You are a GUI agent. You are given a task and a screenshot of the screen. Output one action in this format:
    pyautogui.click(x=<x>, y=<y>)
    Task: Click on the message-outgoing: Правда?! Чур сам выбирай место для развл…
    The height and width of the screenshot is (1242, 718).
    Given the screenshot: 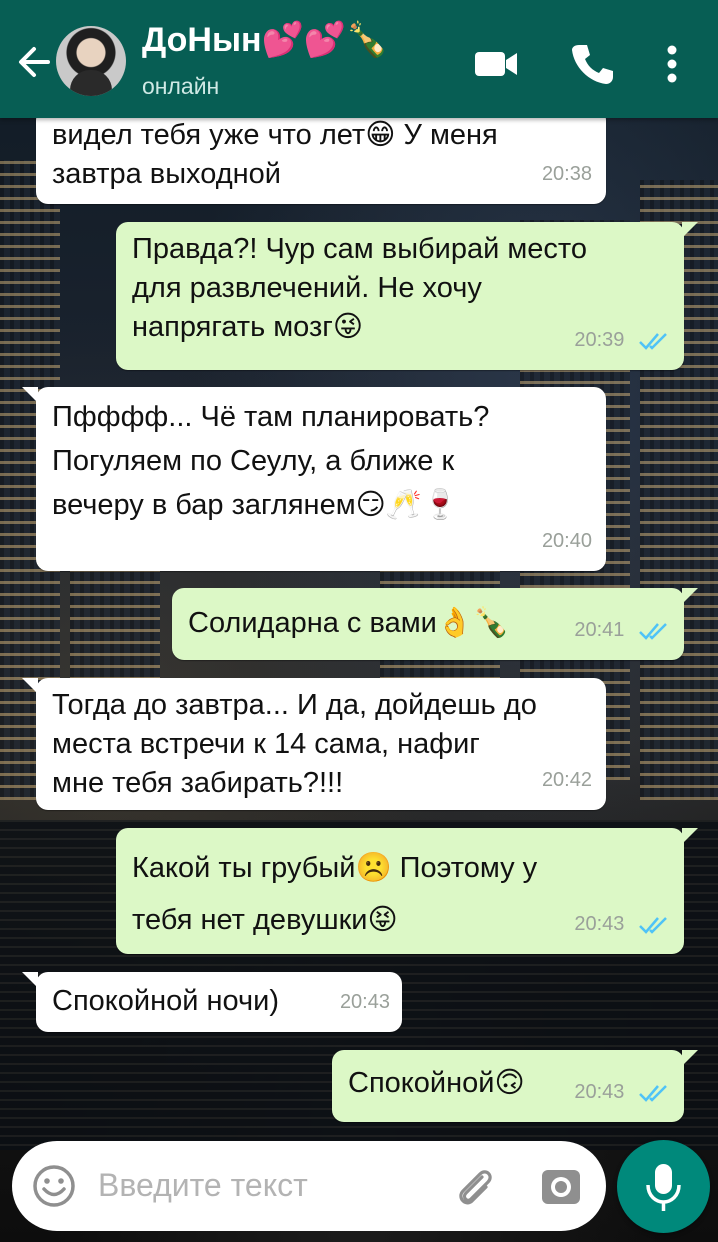 What is the action you would take?
    pyautogui.click(x=407, y=296)
    